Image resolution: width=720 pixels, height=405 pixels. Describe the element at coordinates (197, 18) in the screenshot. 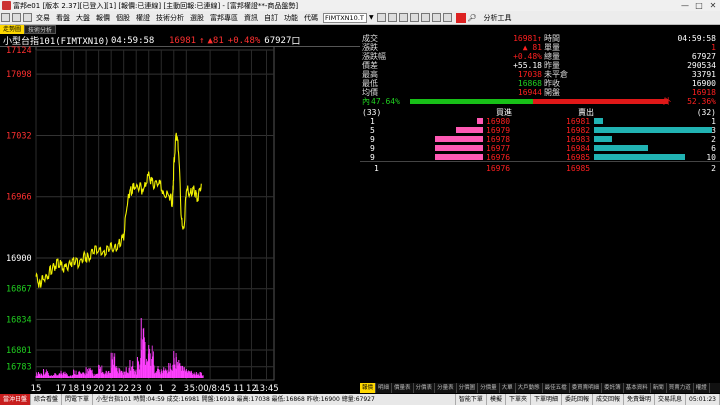

I see `menu-screener: 選股` at that location.